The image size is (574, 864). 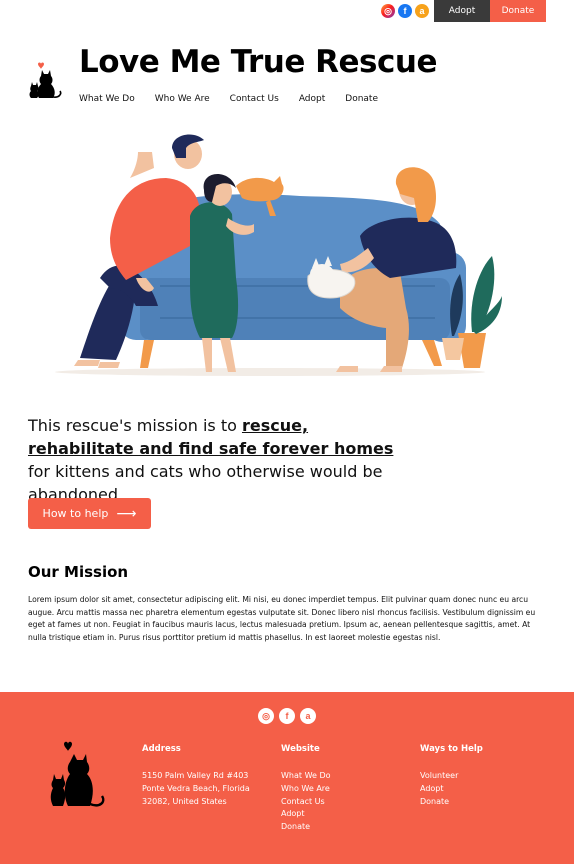 I want to click on footer-website-heading: Website, so click(x=300, y=749).